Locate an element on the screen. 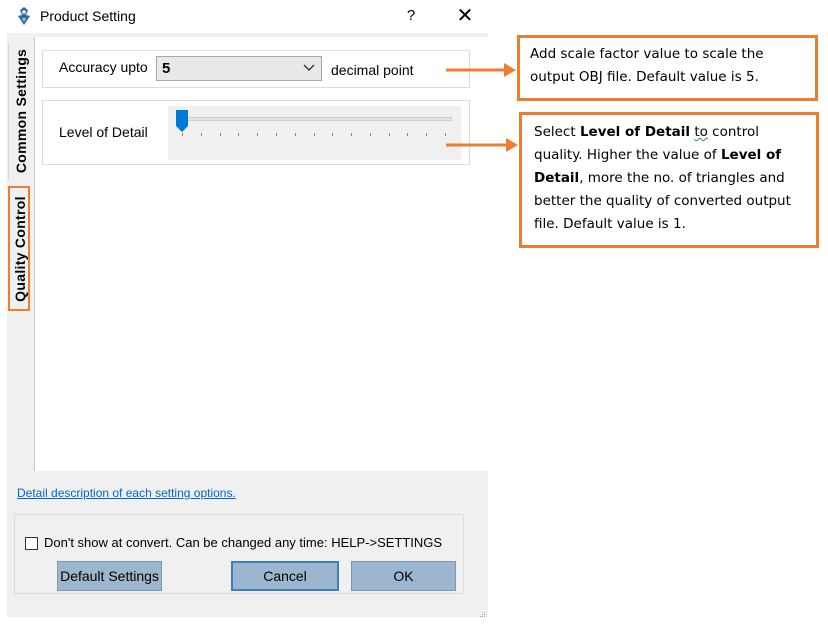 The height and width of the screenshot is (624, 828). accuracy-dropdown: 5 is located at coordinates (239, 68).